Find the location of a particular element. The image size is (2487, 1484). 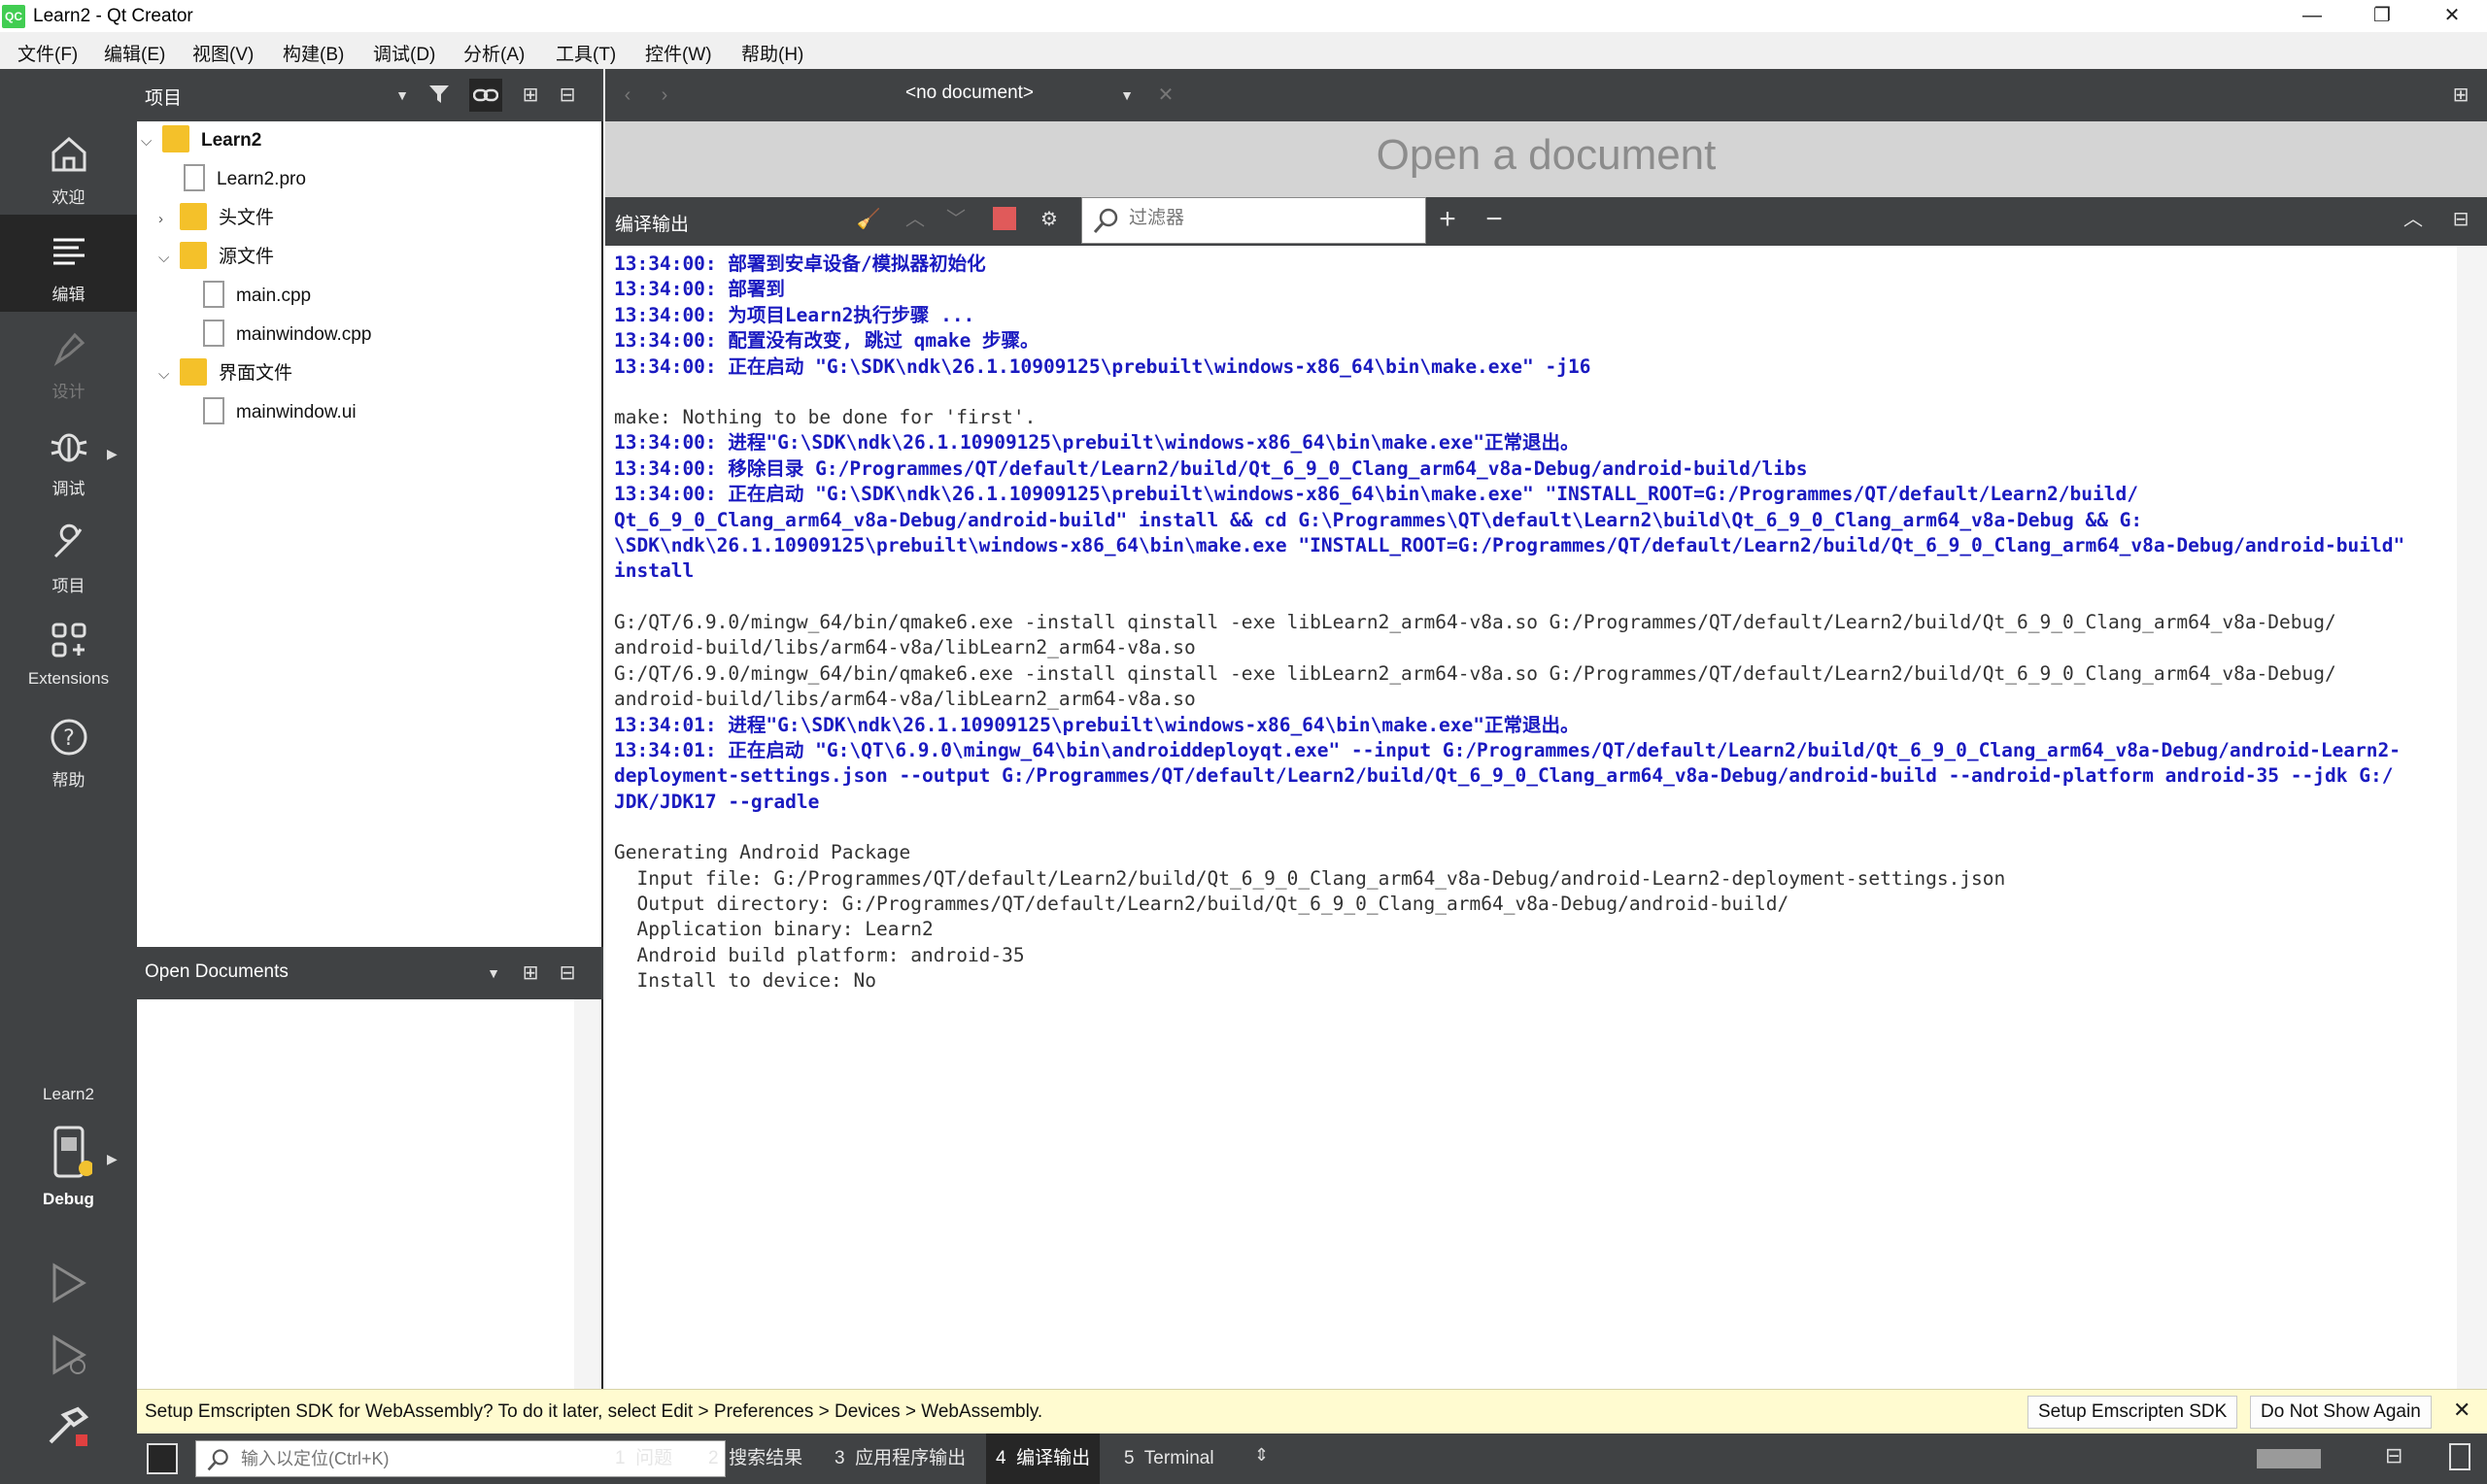

search-icon is located at coordinates (1105, 220).